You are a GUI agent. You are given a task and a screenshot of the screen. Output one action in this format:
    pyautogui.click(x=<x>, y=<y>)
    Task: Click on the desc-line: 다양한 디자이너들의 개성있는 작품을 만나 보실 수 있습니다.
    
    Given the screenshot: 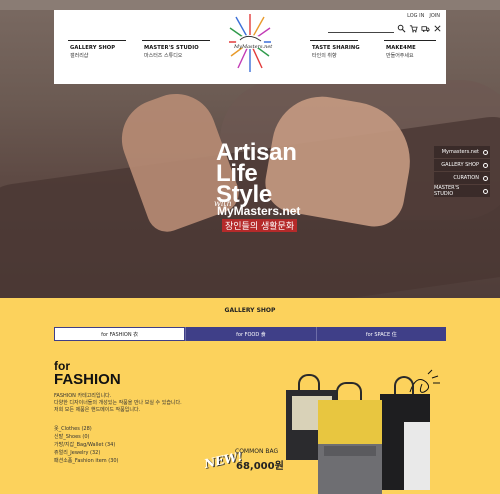 What is the action you would take?
    pyautogui.click(x=118, y=403)
    